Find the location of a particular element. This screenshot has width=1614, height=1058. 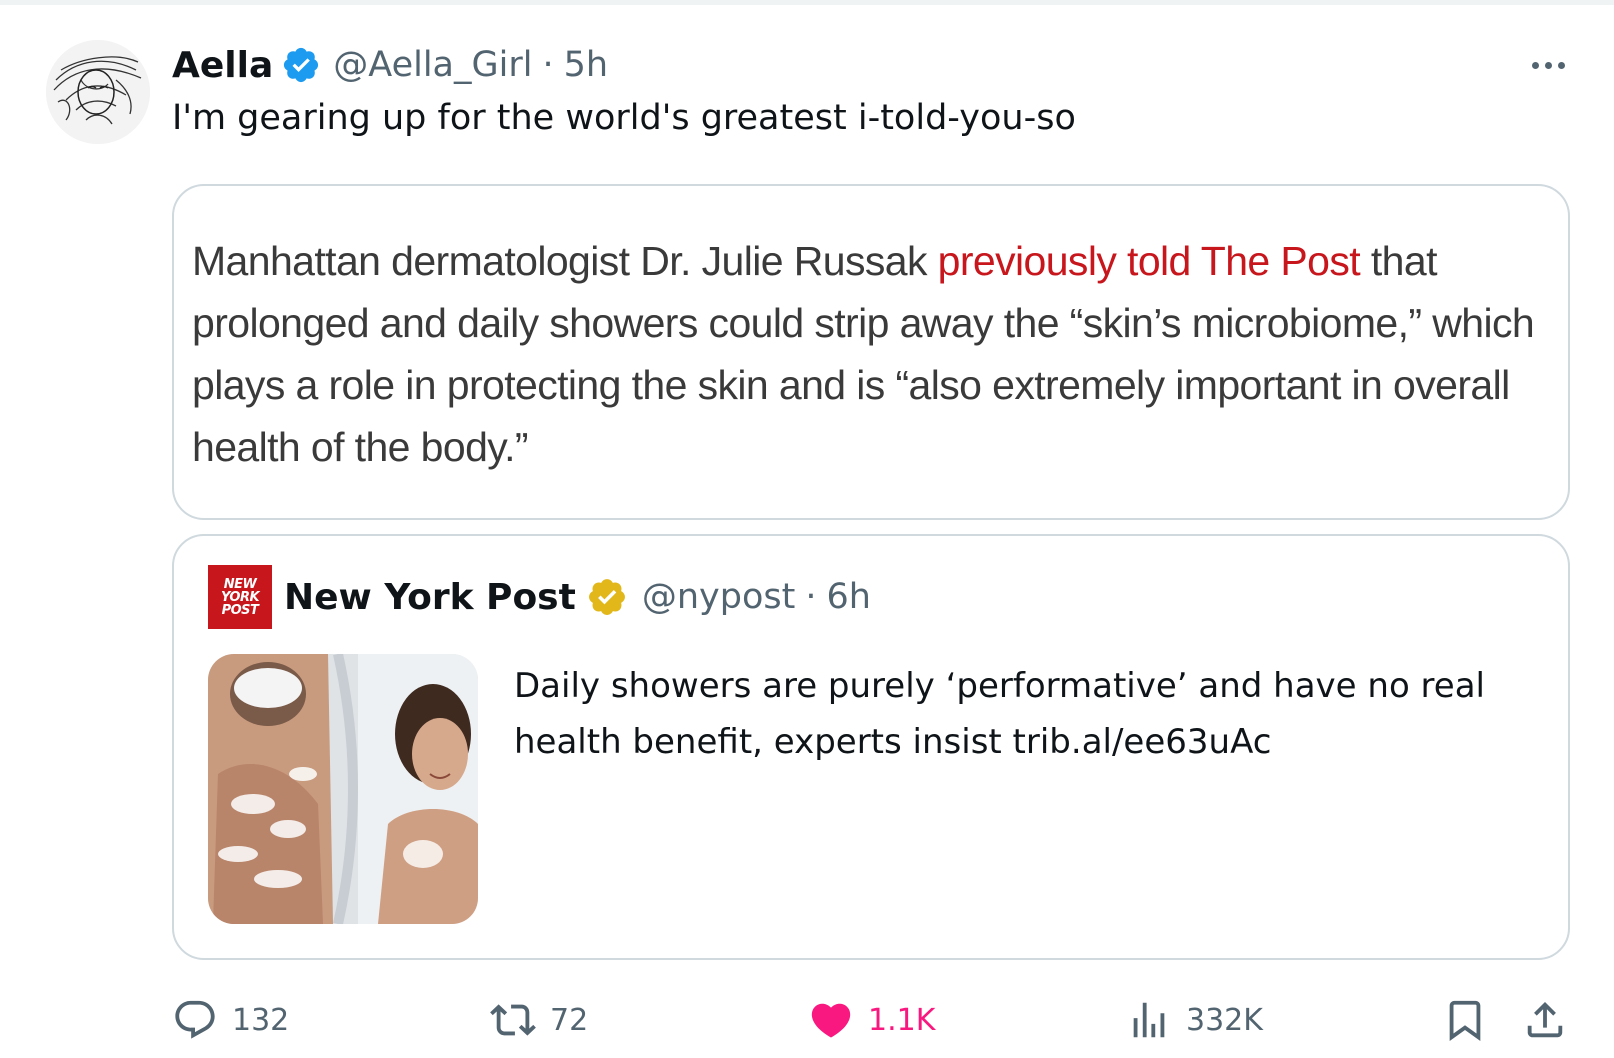

post-header: Aella @Aella_Girl · 5h is located at coordinates (390, 65).